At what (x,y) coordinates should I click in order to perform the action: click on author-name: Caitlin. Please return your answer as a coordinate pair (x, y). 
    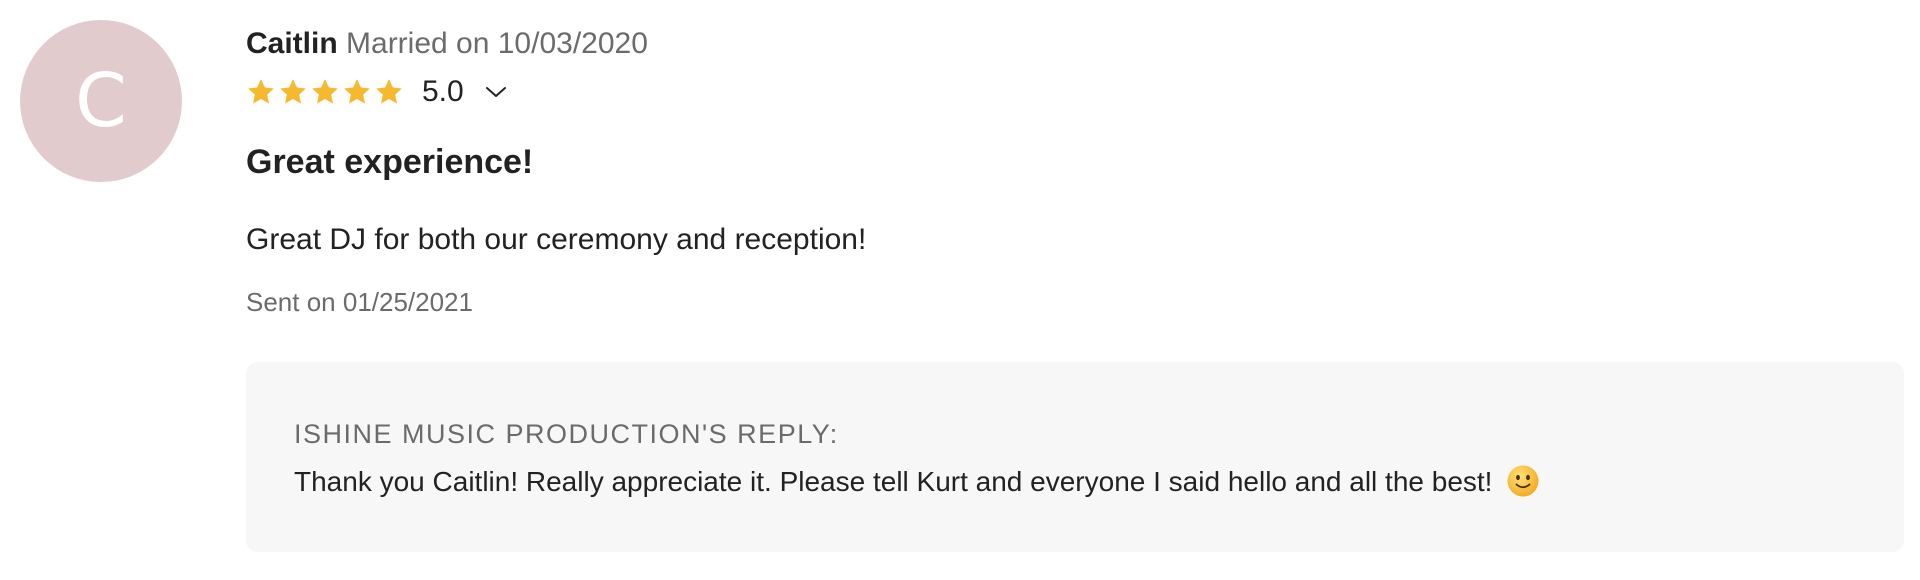
    Looking at the image, I should click on (292, 43).